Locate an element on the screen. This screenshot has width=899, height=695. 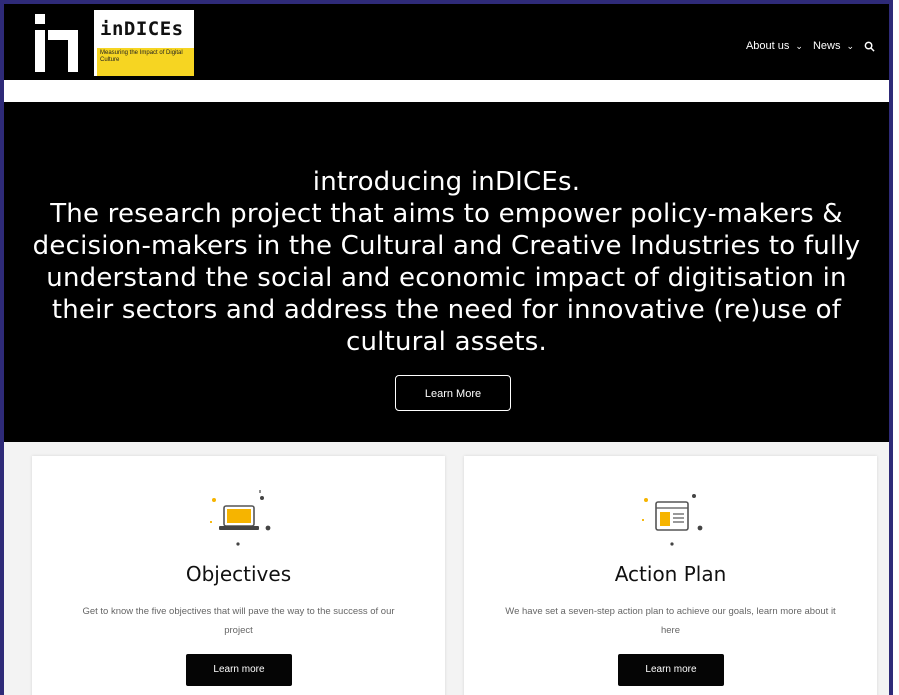
card-title: Objectives is located at coordinates (238, 574).